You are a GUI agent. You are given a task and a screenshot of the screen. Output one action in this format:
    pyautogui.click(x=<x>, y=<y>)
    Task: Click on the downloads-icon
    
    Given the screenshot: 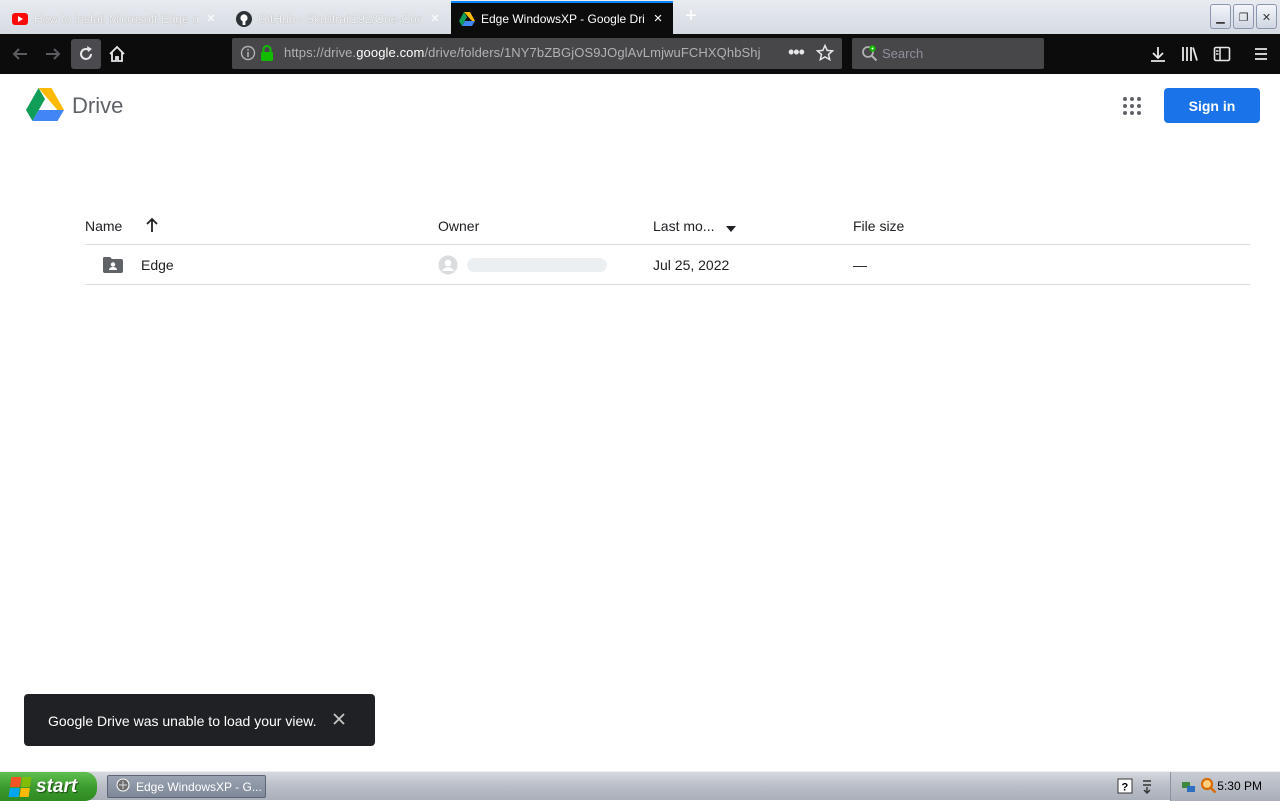 What is the action you would take?
    pyautogui.click(x=1158, y=56)
    